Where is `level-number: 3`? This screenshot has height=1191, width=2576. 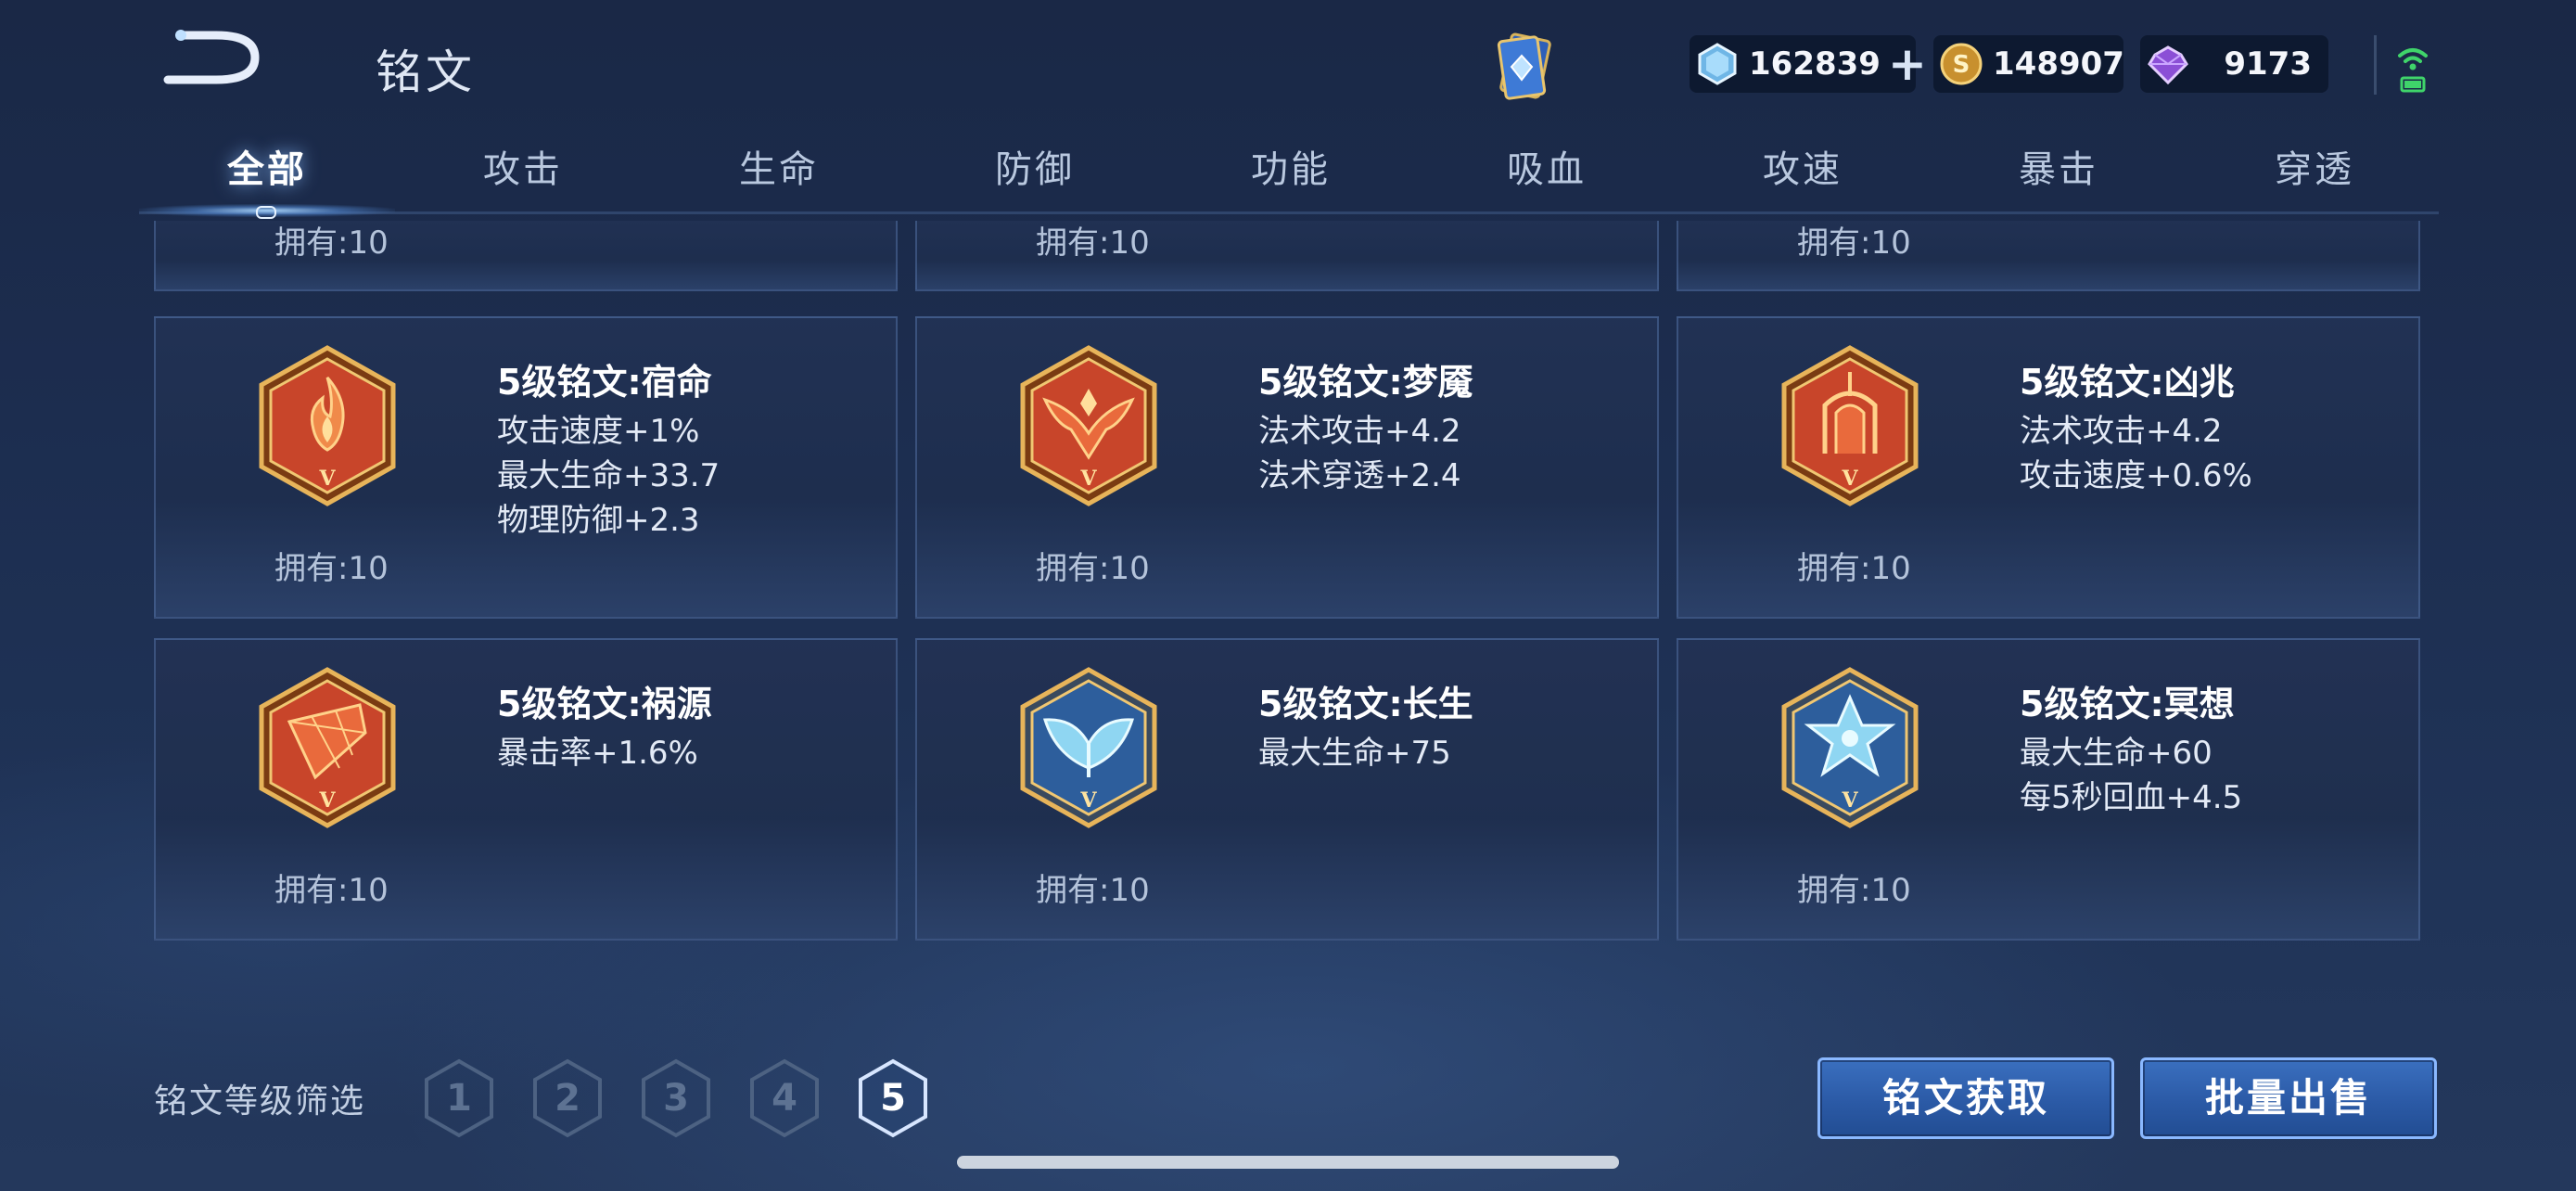 level-number: 3 is located at coordinates (676, 1099).